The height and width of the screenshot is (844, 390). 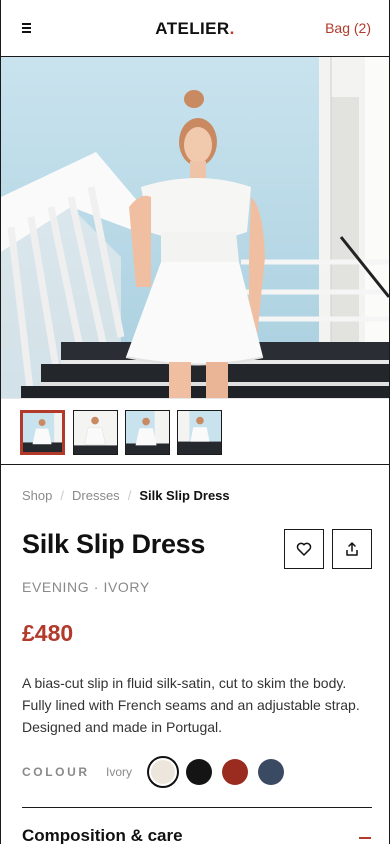 What do you see at coordinates (235, 772) in the screenshot?
I see `swatch-red` at bounding box center [235, 772].